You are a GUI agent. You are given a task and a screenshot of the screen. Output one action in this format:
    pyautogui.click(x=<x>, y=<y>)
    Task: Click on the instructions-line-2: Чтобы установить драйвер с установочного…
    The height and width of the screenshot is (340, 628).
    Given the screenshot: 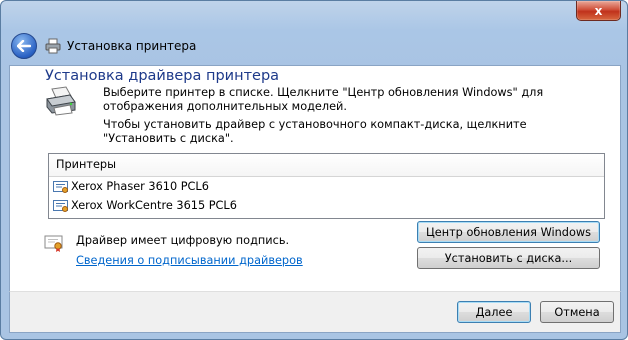 What is the action you would take?
    pyautogui.click(x=315, y=131)
    